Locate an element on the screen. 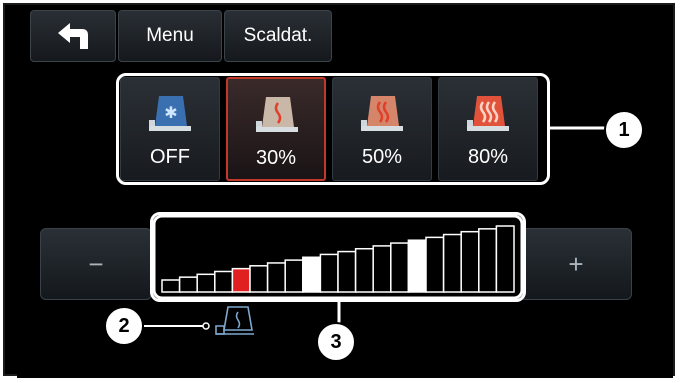 Image resolution: width=682 pixels, height=383 pixels. callout-3-circle: 3 is located at coordinates (336, 342).